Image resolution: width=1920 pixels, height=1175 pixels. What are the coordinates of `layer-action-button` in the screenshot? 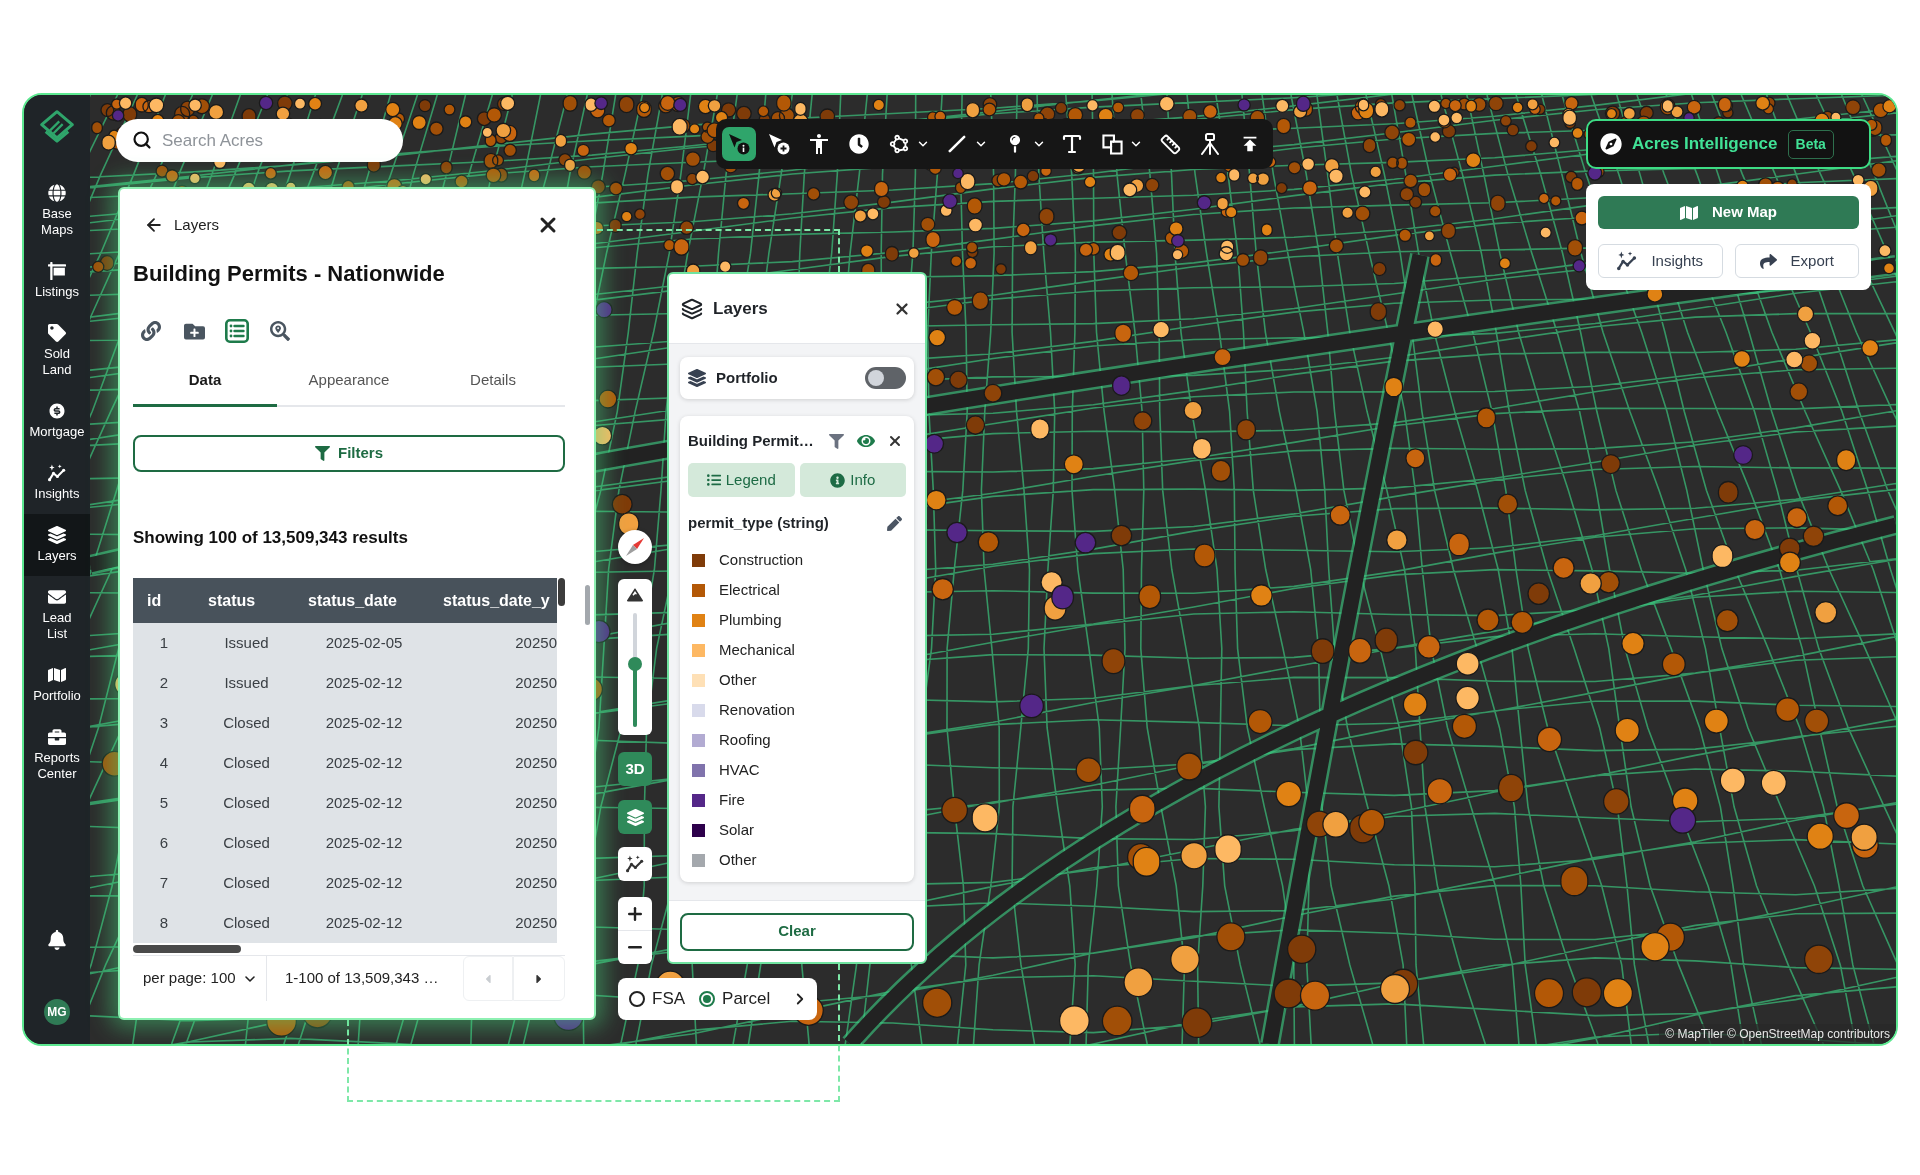 It's located at (237, 331).